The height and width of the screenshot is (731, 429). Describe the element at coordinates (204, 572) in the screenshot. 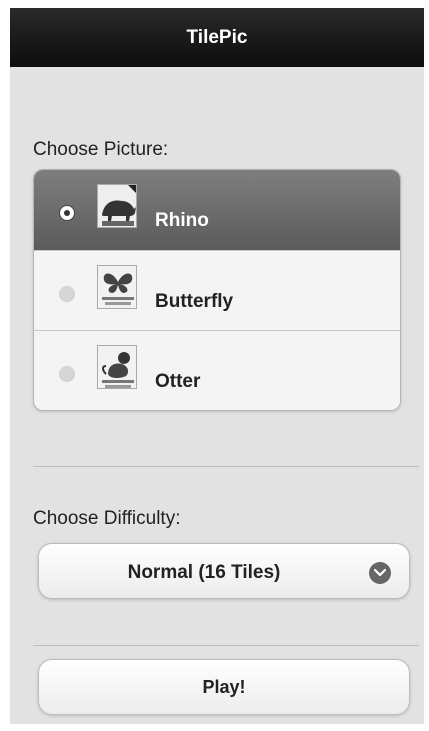

I see `difficulty-selected-value: Normal (16 Tiles)` at that location.